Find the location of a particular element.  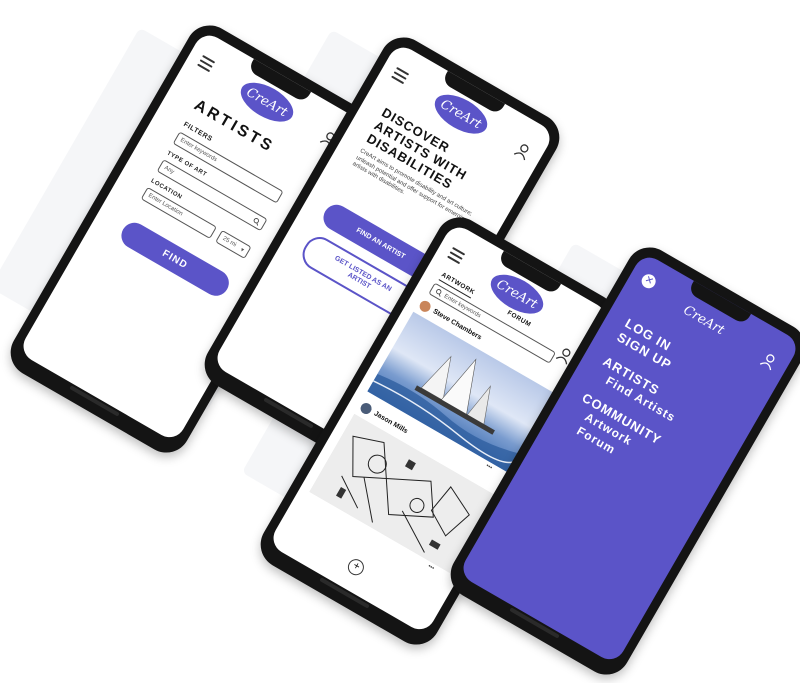

chevron-down-icon: ▾ is located at coordinates (242, 250).